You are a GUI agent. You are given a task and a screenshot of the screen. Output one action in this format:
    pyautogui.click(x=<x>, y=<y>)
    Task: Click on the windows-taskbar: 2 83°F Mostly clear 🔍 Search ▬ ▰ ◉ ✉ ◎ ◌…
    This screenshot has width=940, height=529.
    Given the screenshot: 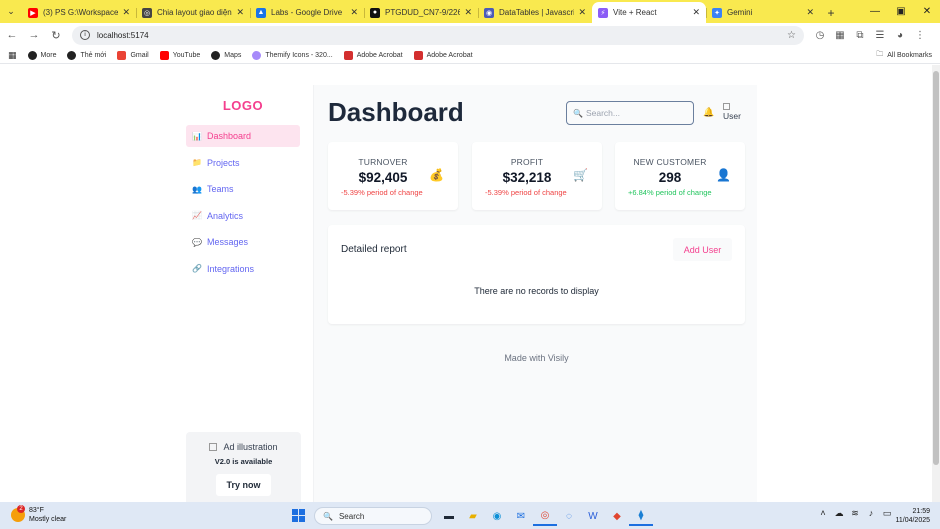 What is the action you would take?
    pyautogui.click(x=470, y=515)
    